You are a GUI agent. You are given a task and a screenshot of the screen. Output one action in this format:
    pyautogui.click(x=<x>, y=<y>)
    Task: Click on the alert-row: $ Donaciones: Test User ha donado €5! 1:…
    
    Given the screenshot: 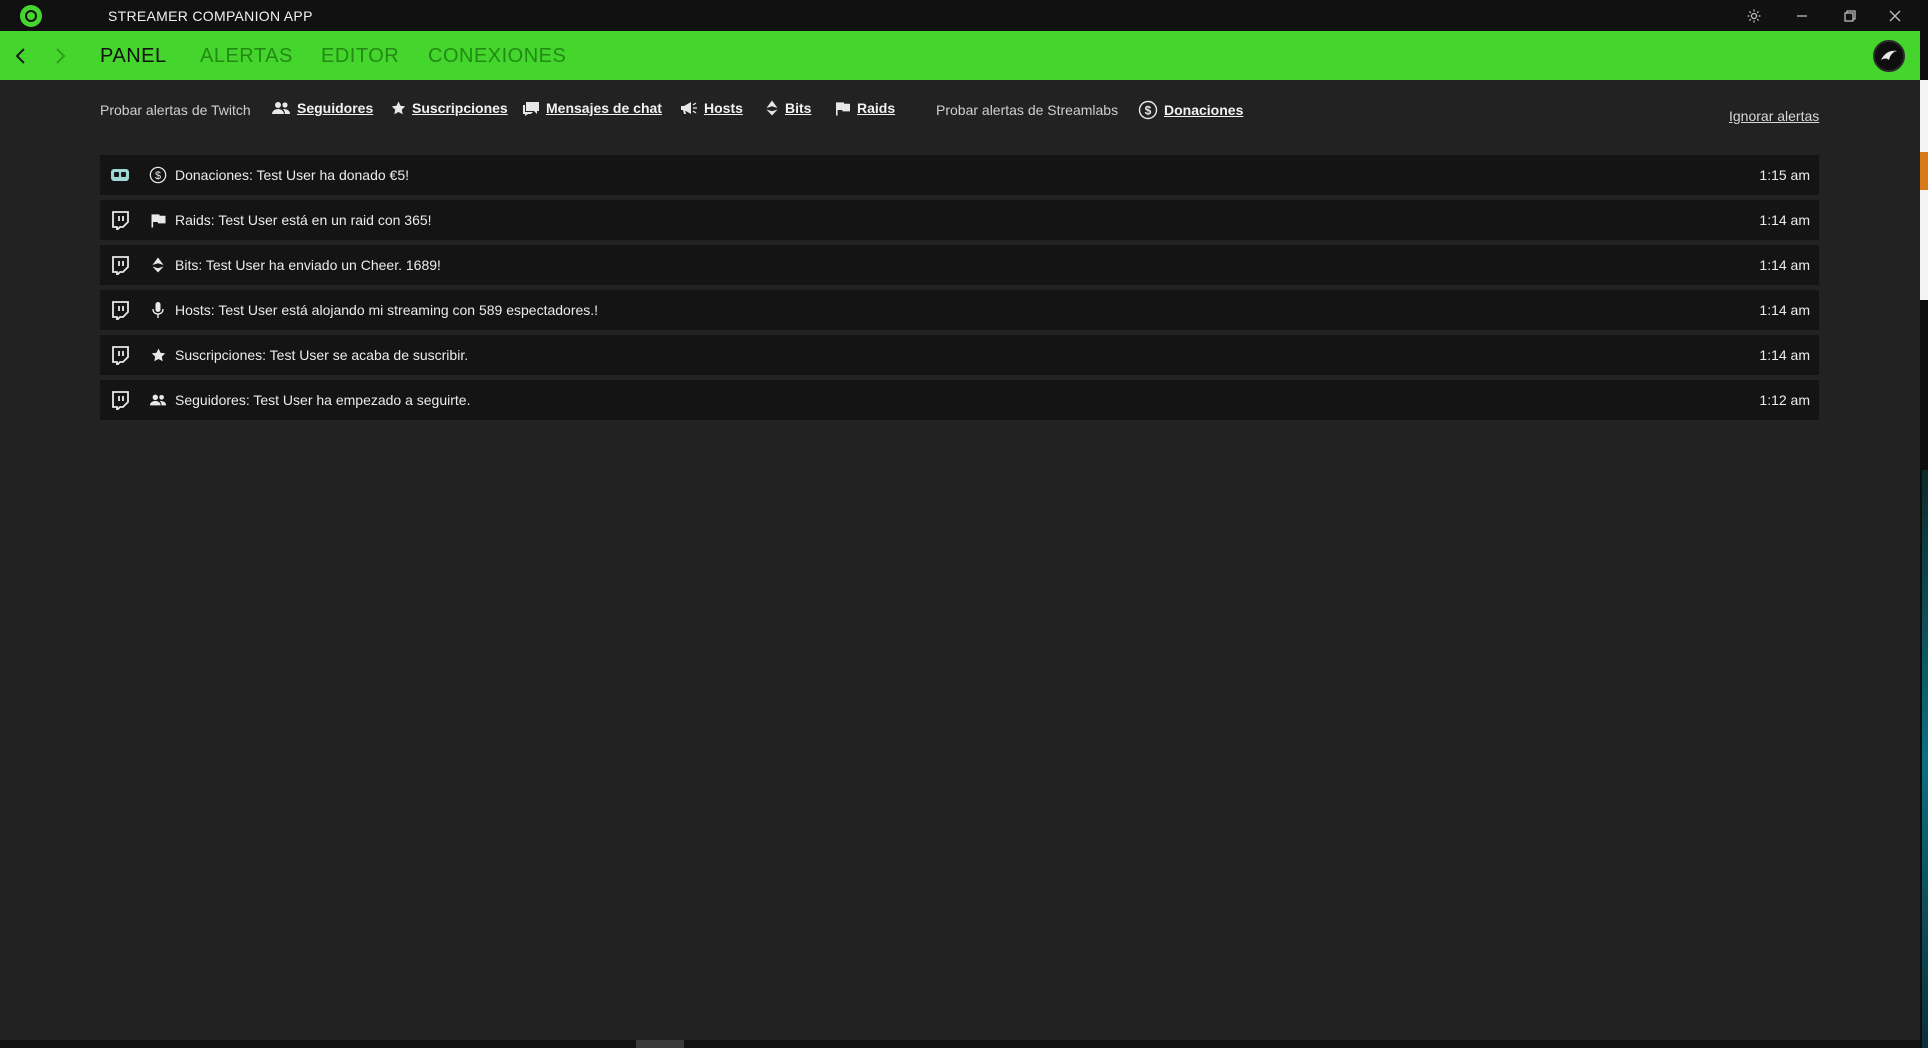 What is the action you would take?
    pyautogui.click(x=959, y=175)
    